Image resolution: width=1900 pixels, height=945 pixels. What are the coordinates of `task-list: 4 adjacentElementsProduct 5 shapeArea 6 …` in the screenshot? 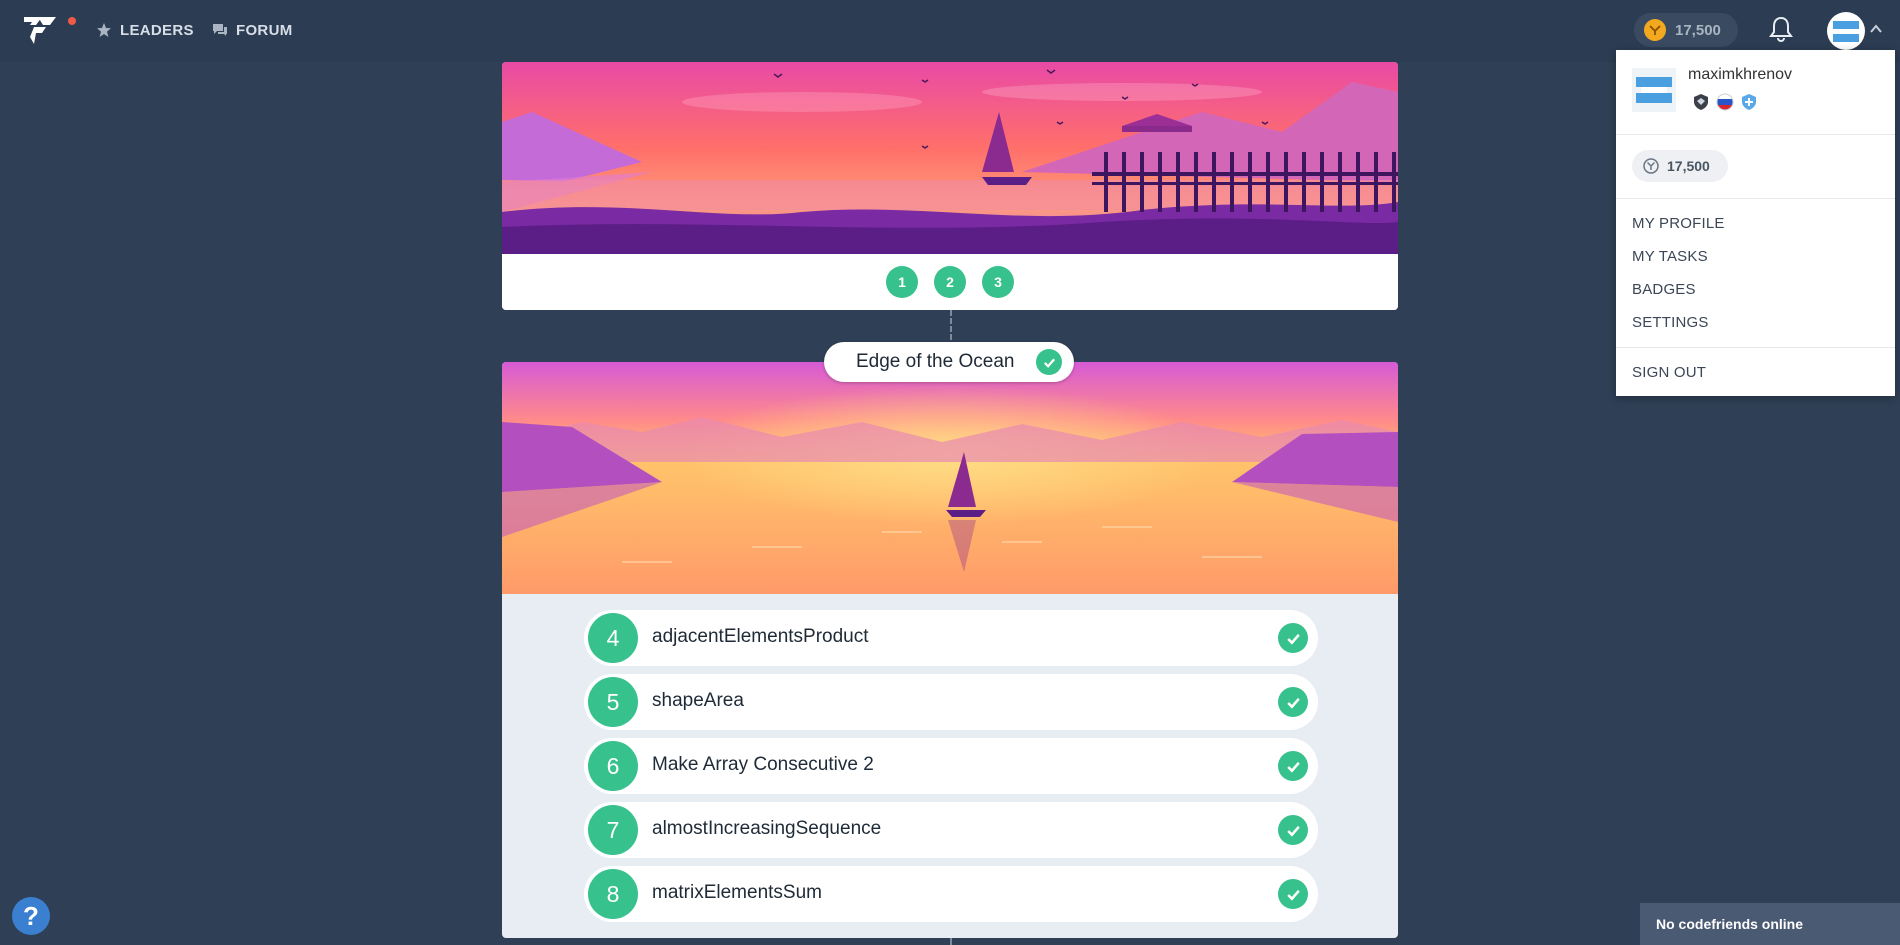 It's located at (951, 770).